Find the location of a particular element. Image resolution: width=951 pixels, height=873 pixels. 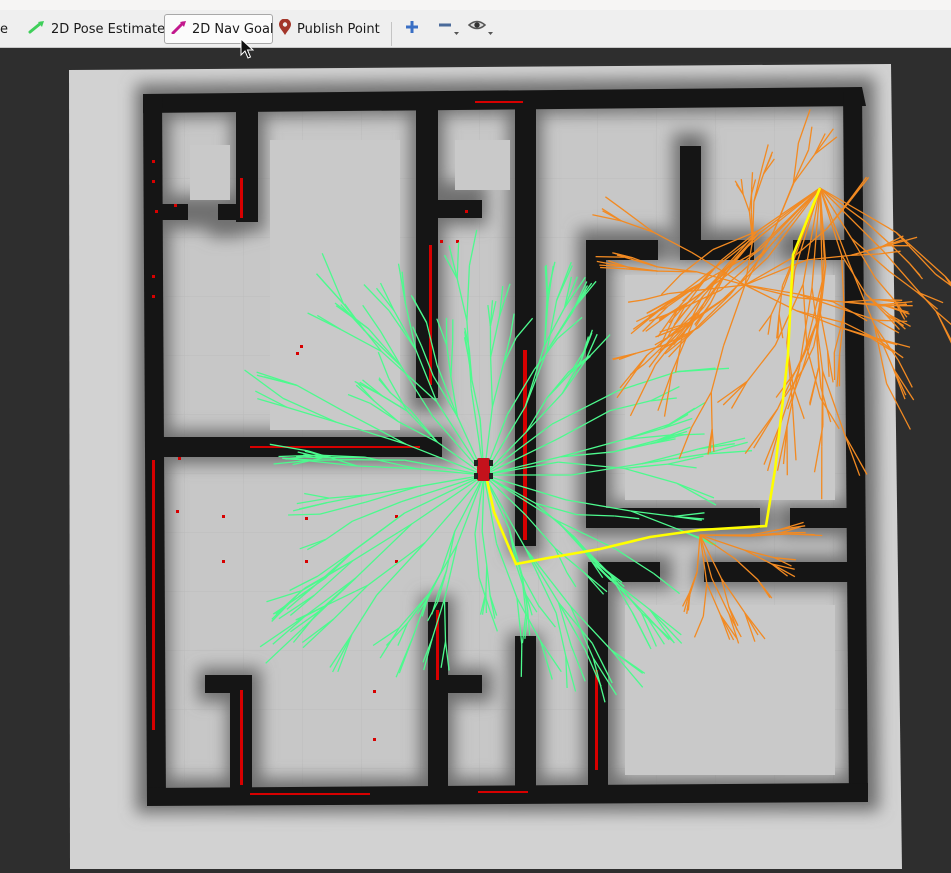

tool-cut-off-label: e is located at coordinates (4, 29).